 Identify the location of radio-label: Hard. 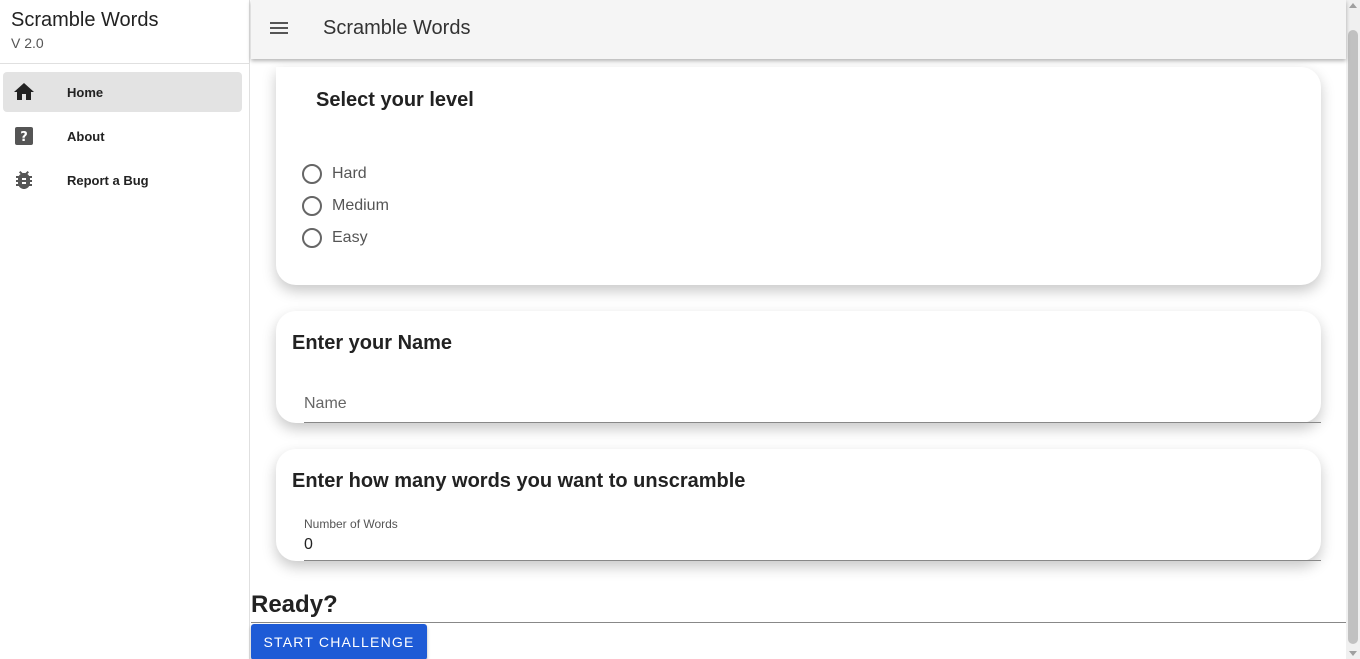
(349, 173).